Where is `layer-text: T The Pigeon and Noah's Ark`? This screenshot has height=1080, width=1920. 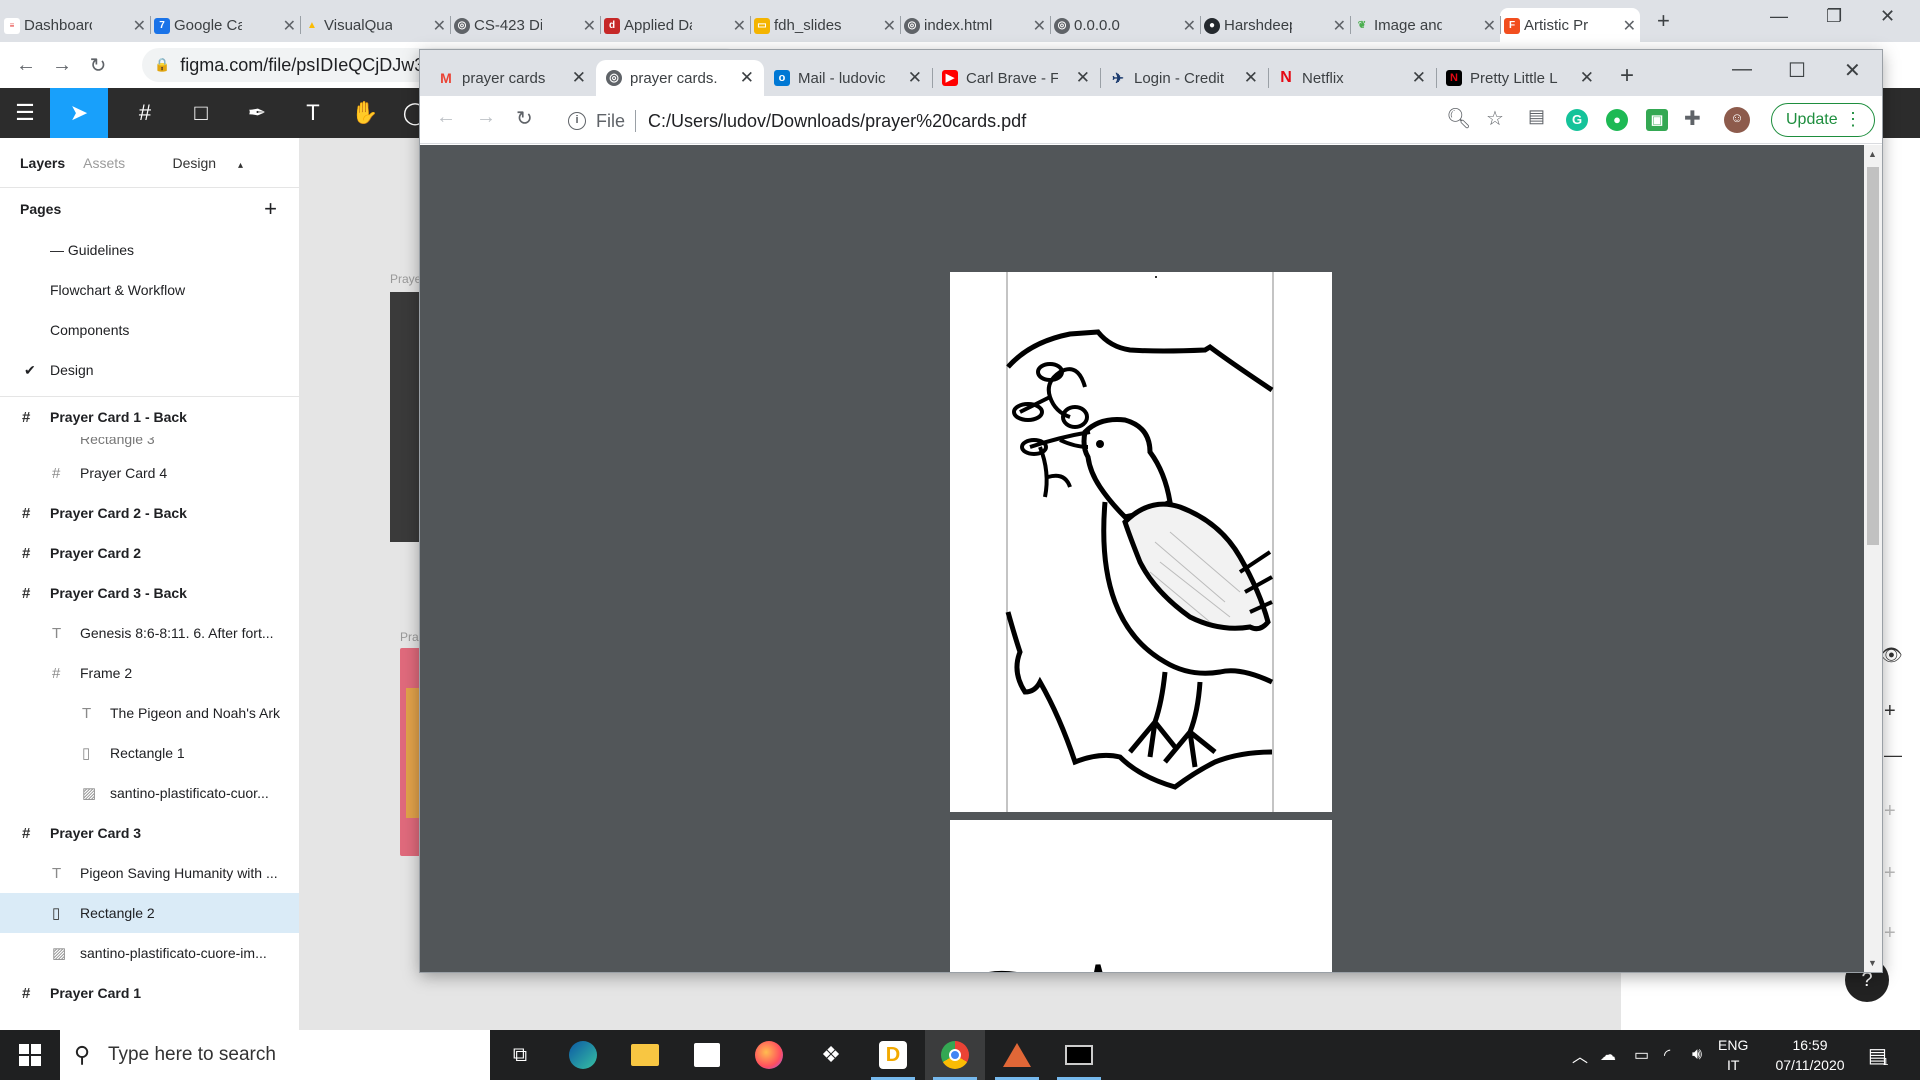
layer-text: T The Pigeon and Noah's Ark is located at coordinates (149, 713).